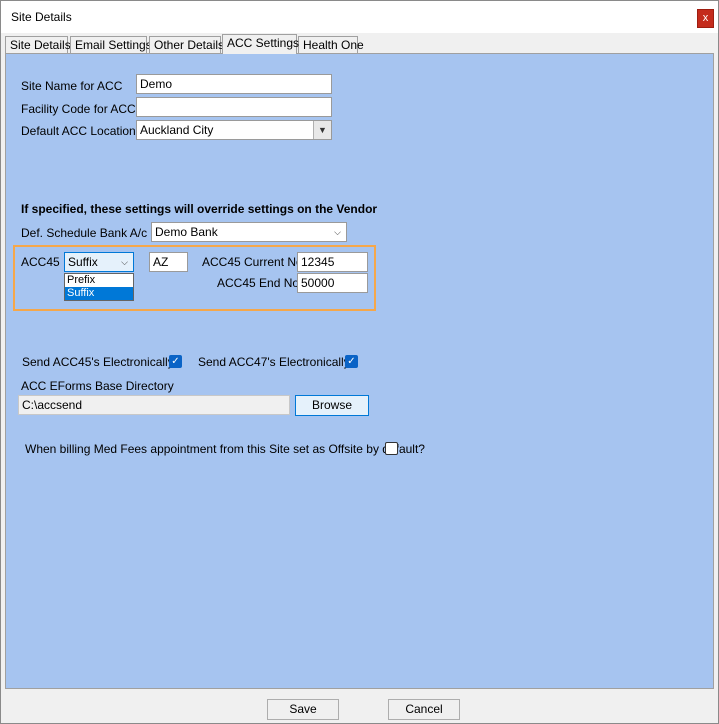 The width and height of the screenshot is (719, 724). I want to click on cancel-button: Cancel, so click(424, 709).